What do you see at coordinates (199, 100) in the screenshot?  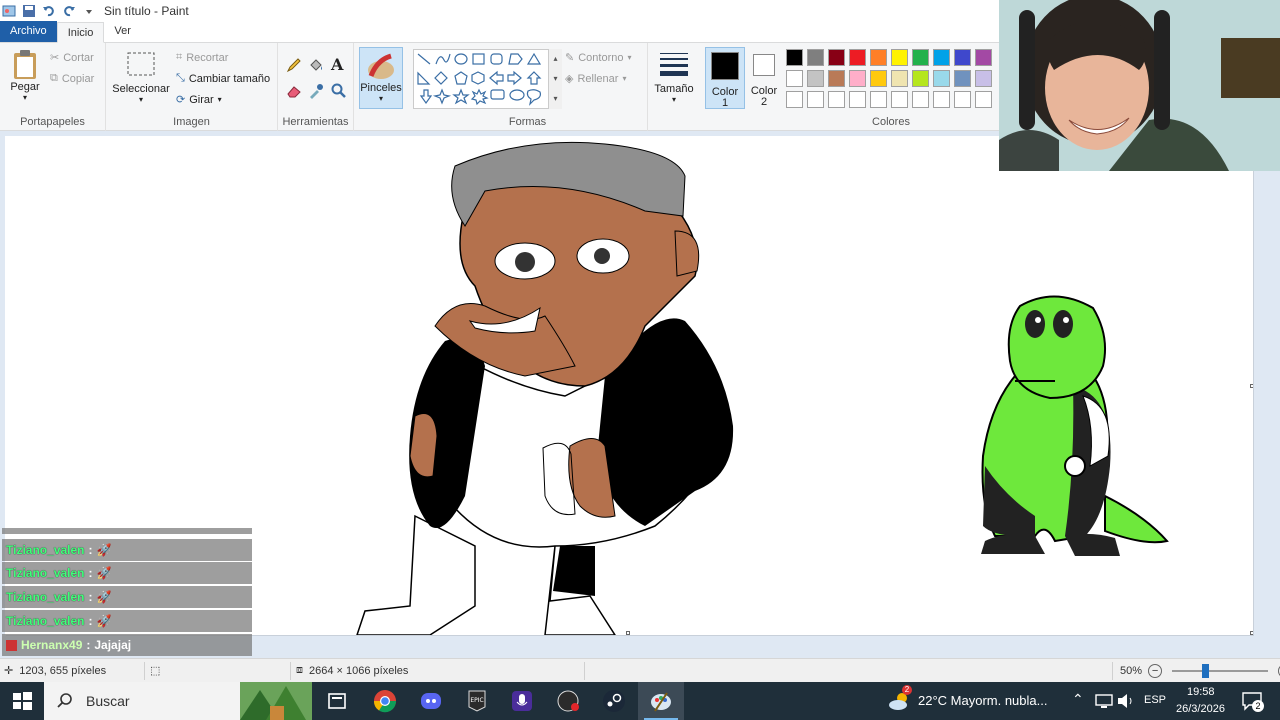 I see `rotate-button: ⟳ Girar ▾` at bounding box center [199, 100].